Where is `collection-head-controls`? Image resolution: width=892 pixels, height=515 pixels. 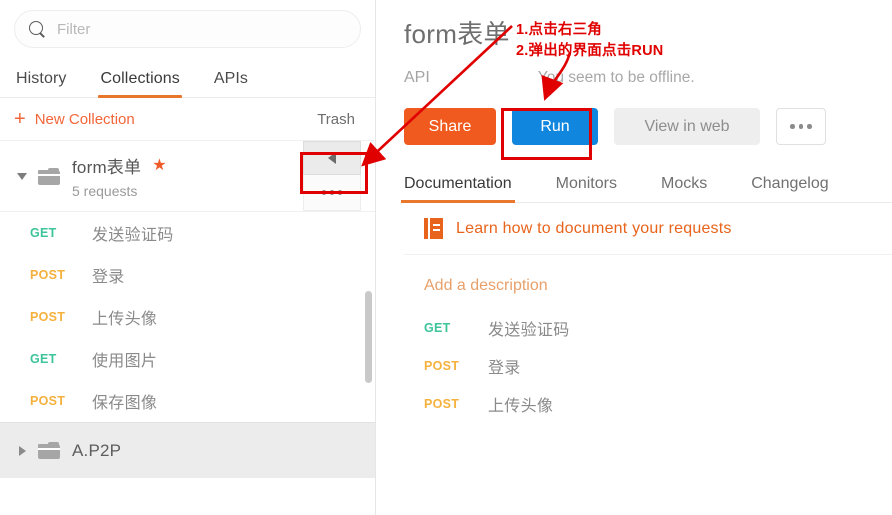 collection-head-controls is located at coordinates (332, 176).